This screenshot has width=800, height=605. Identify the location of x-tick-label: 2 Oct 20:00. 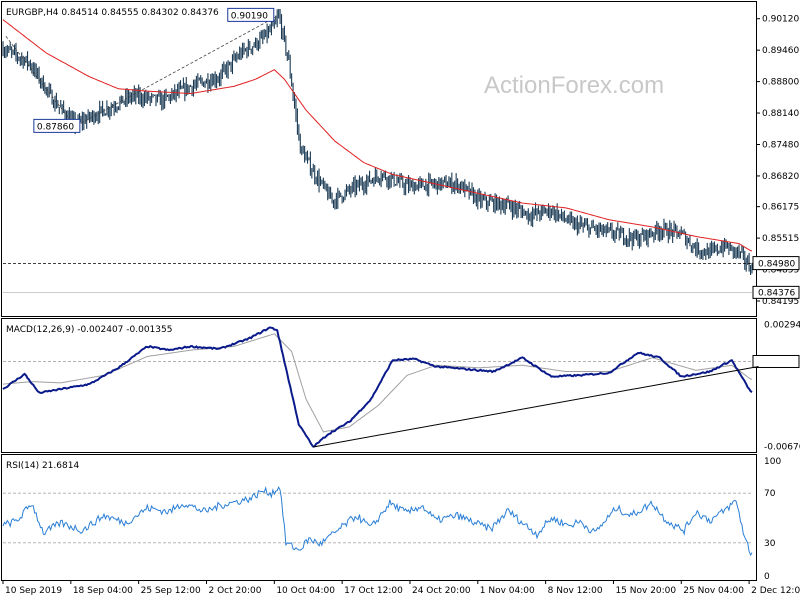
(234, 591).